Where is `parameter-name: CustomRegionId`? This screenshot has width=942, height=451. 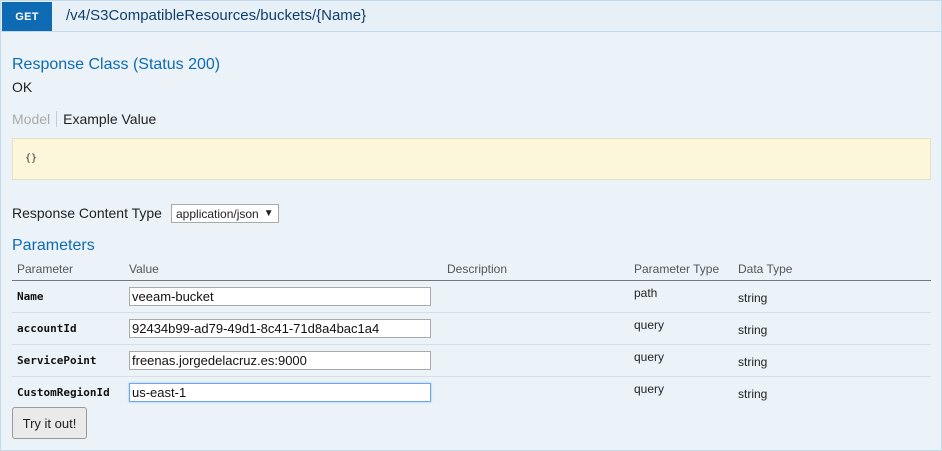
parameter-name: CustomRegionId is located at coordinates (63, 393).